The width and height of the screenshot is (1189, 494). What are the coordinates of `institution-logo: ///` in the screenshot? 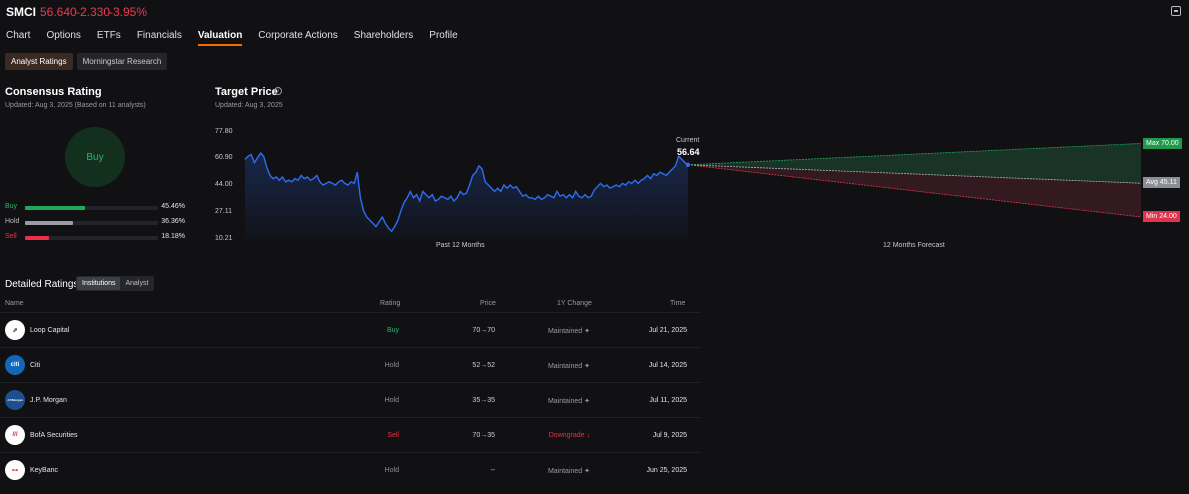 It's located at (15, 435).